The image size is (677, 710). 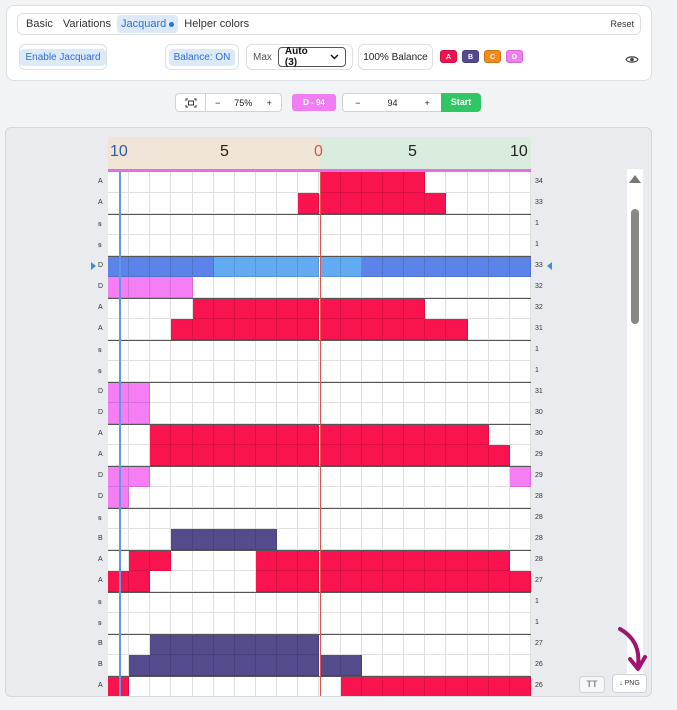 I want to click on tab-basic: Basic, so click(x=39, y=24).